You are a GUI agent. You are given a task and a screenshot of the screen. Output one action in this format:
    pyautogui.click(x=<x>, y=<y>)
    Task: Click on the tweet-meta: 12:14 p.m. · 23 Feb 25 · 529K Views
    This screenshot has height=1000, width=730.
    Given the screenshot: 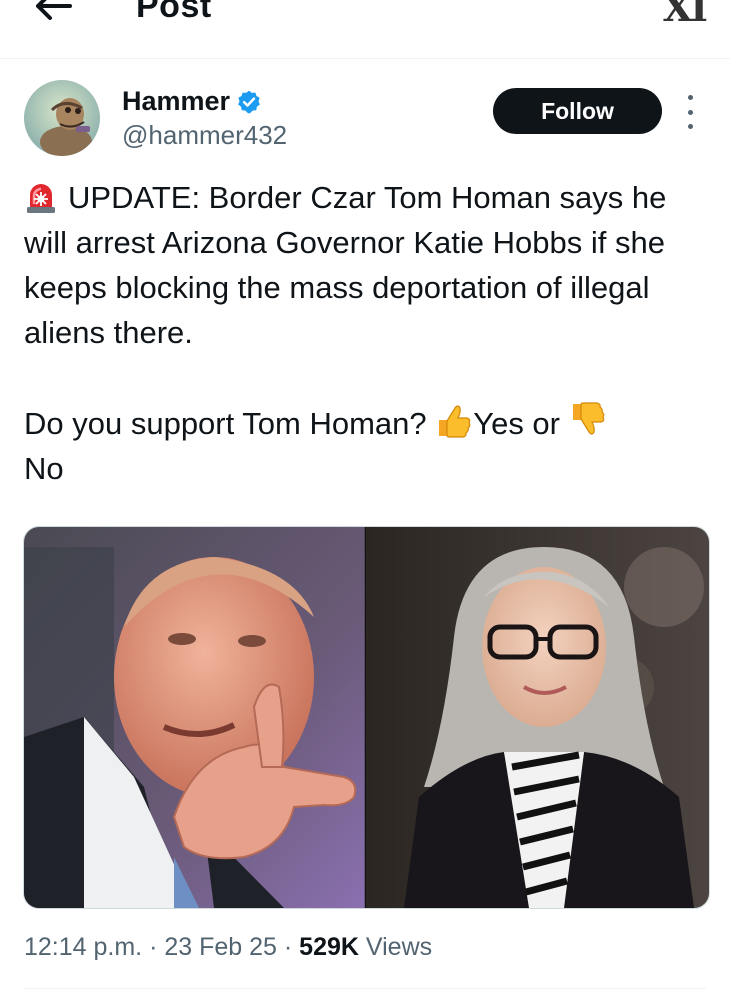 What is the action you would take?
    pyautogui.click(x=228, y=947)
    